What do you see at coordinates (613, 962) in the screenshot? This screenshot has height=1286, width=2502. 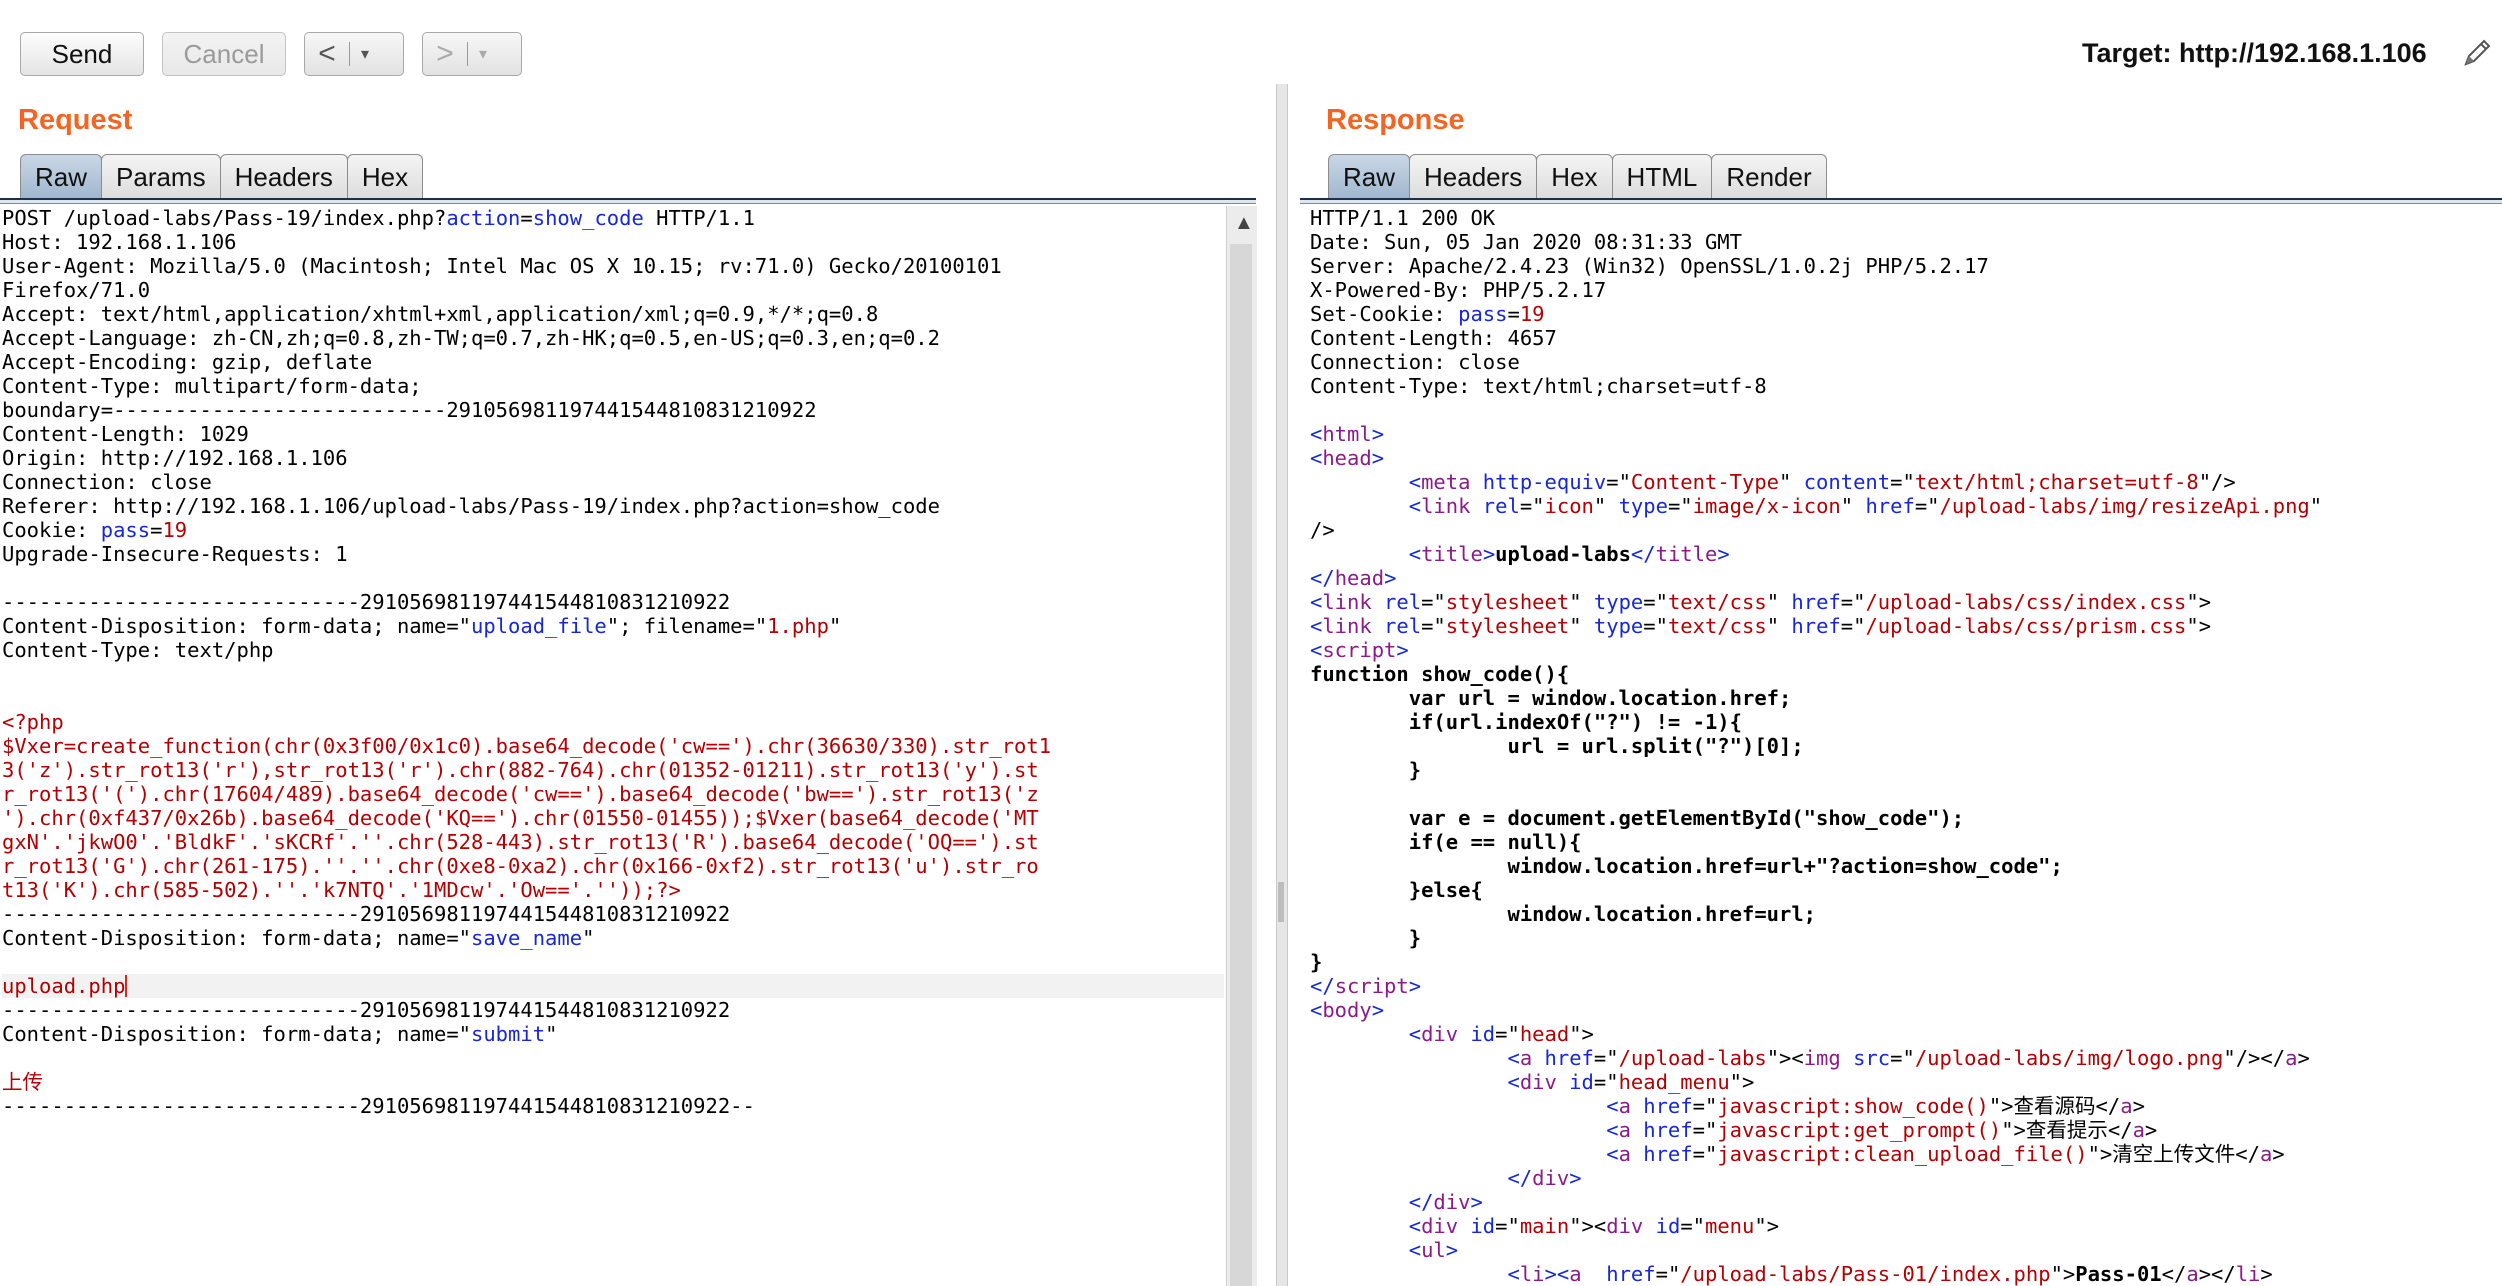 I see `request-line` at bounding box center [613, 962].